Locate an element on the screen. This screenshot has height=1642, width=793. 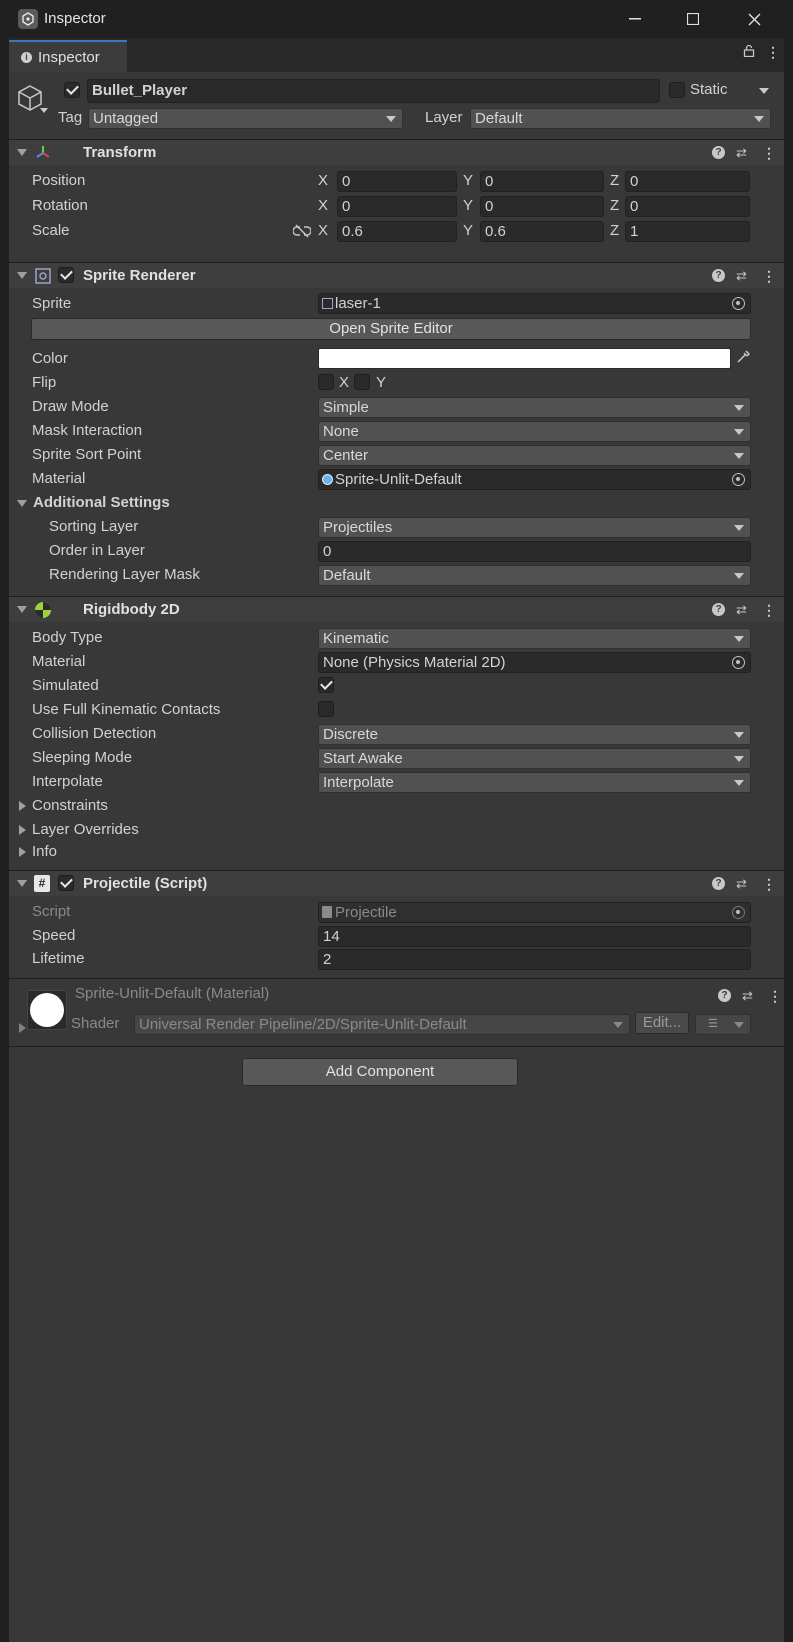
open-sprite-editor-button: Open Sprite Editor is located at coordinates (391, 329).